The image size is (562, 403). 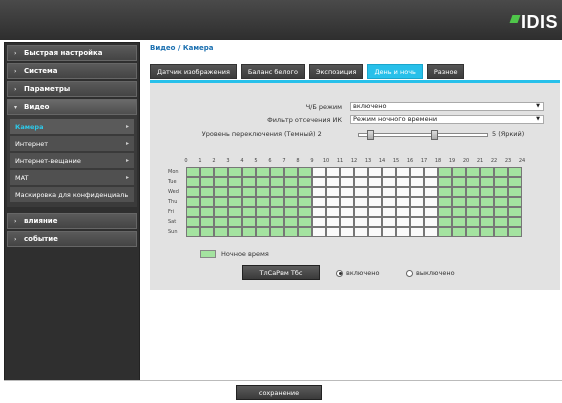 What do you see at coordinates (72, 239) in the screenshot?
I see `sidebar-item-event: › событие` at bounding box center [72, 239].